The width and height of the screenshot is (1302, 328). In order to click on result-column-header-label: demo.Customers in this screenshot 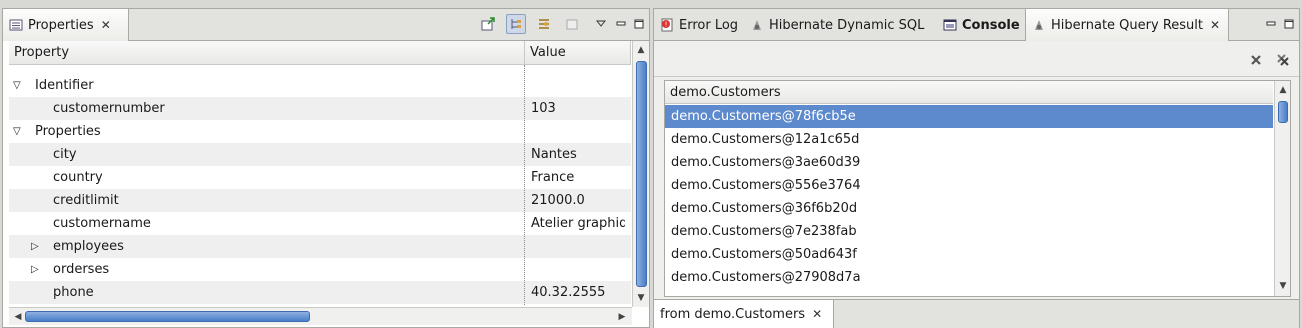, I will do `click(725, 92)`.